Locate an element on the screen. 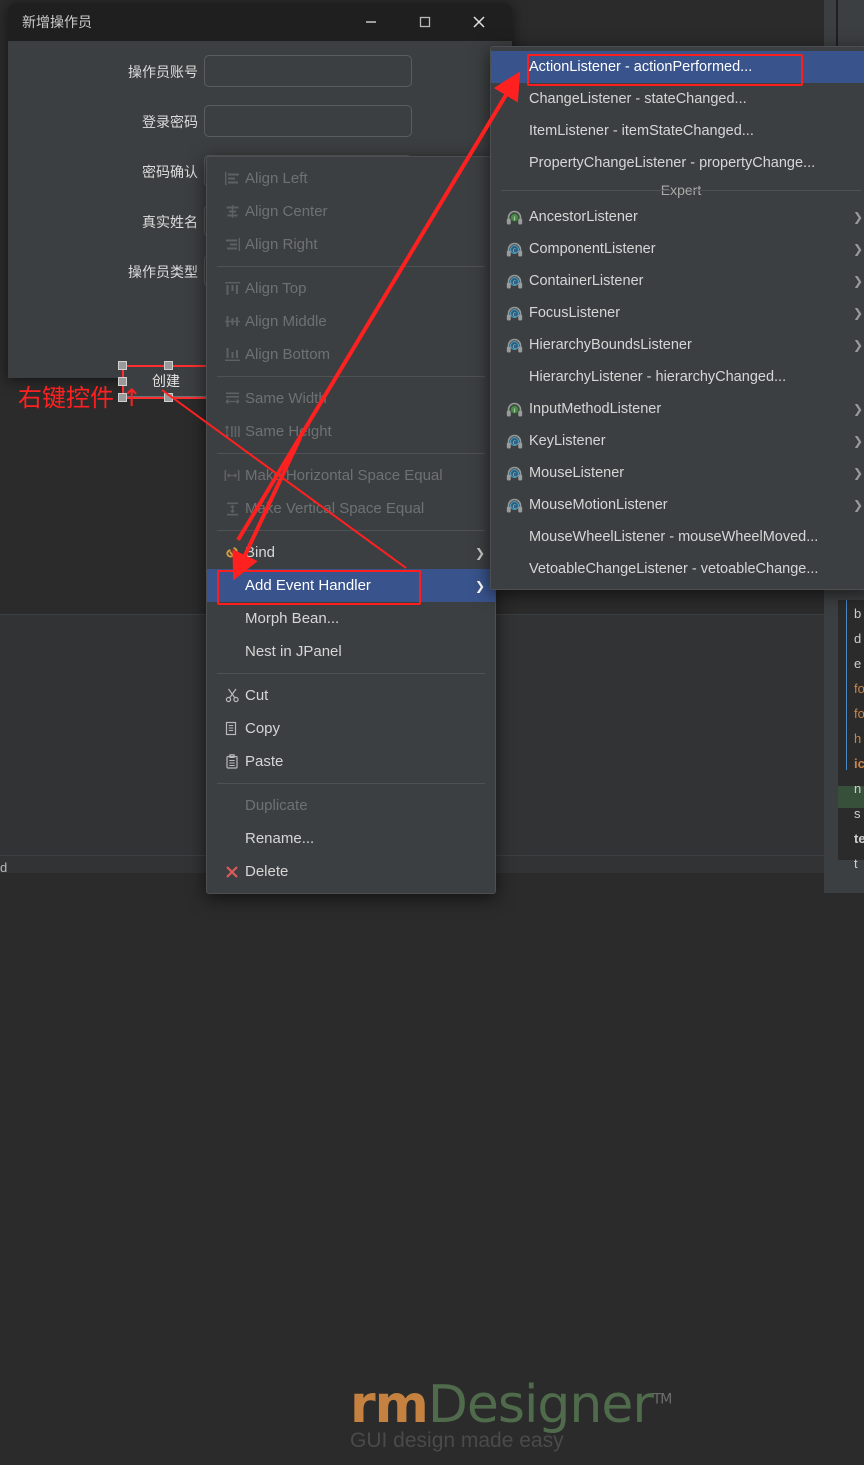 This screenshot has width=864, height=1465. menu-item-paste: Paste is located at coordinates (351, 761).